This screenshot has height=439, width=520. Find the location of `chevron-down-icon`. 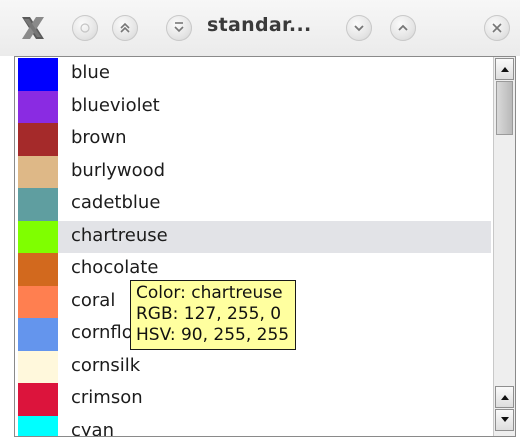

chevron-down-icon is located at coordinates (359, 28).